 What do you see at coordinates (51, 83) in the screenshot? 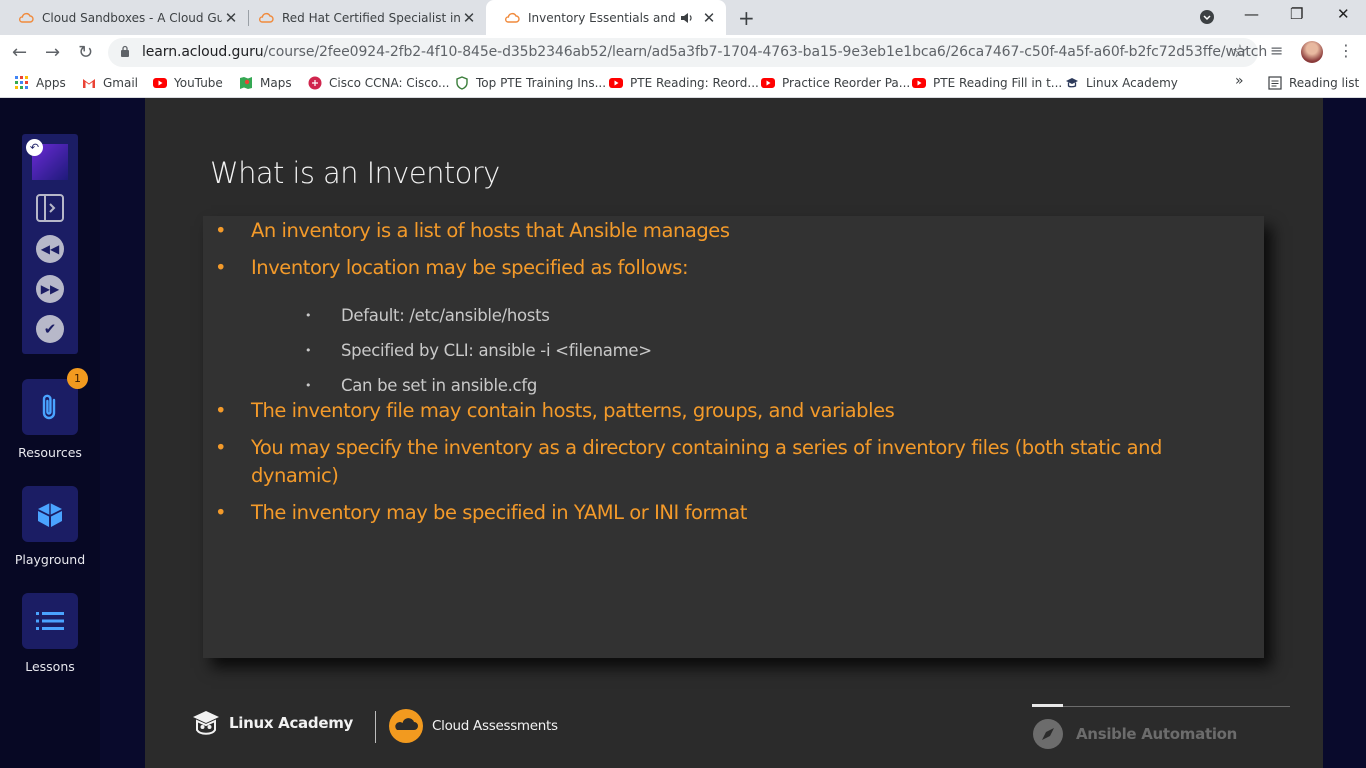
I see `bookmark-label: Apps` at bounding box center [51, 83].